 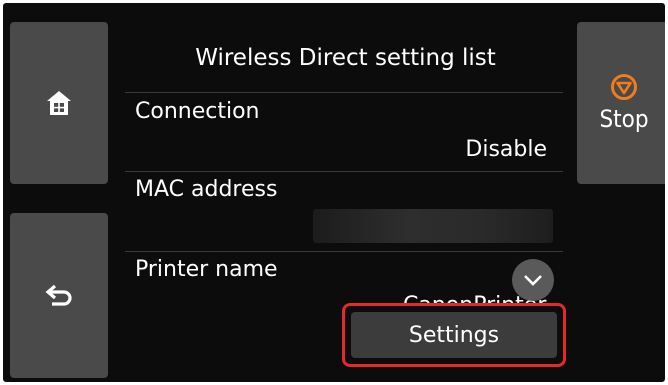 I want to click on stop-button: Stop, so click(x=621, y=103).